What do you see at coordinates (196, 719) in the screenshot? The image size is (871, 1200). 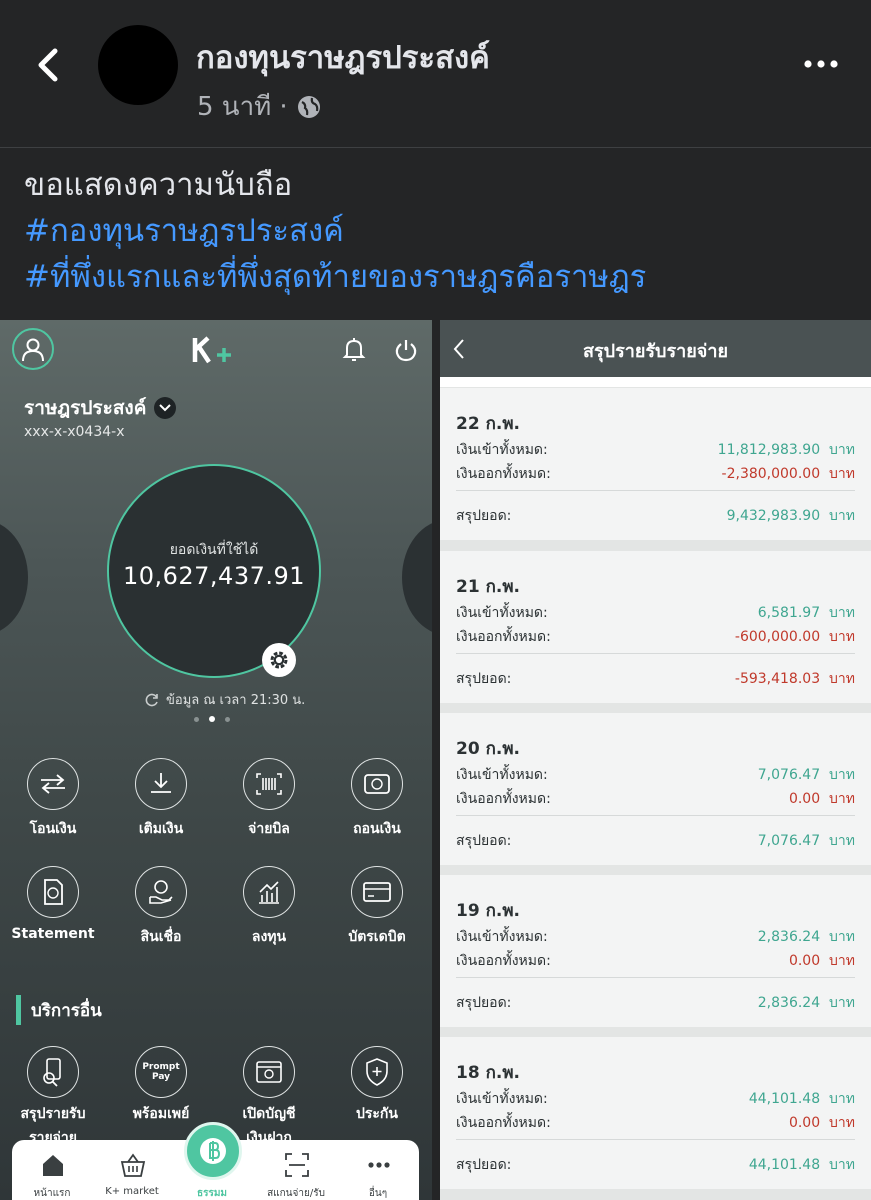 I see `page-dot` at bounding box center [196, 719].